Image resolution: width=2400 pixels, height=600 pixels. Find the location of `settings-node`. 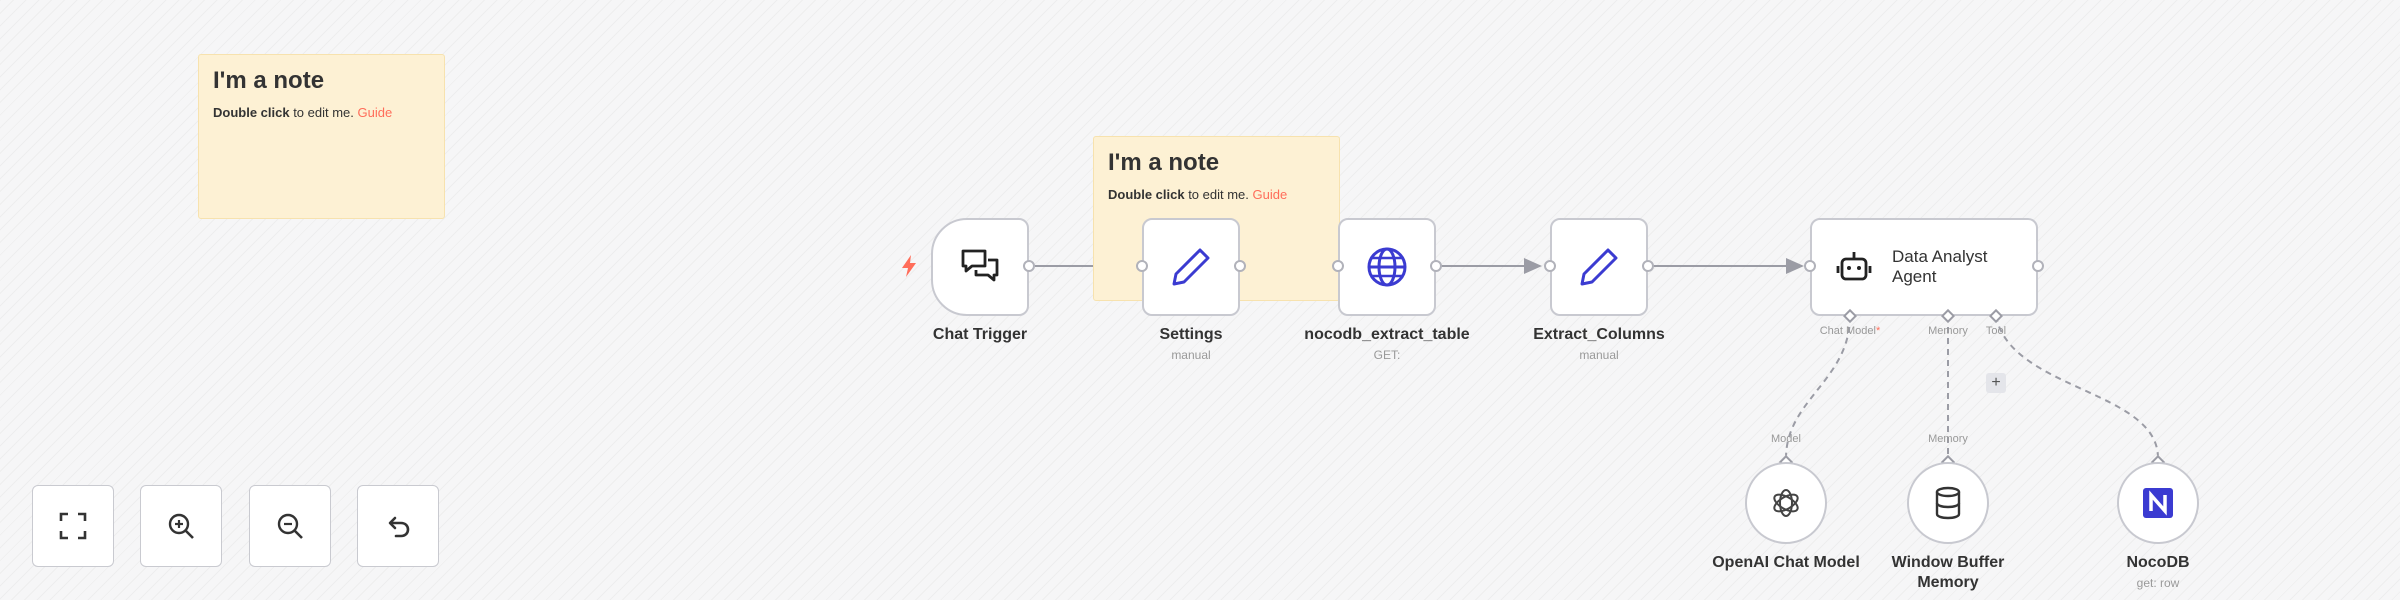

settings-node is located at coordinates (1191, 267).